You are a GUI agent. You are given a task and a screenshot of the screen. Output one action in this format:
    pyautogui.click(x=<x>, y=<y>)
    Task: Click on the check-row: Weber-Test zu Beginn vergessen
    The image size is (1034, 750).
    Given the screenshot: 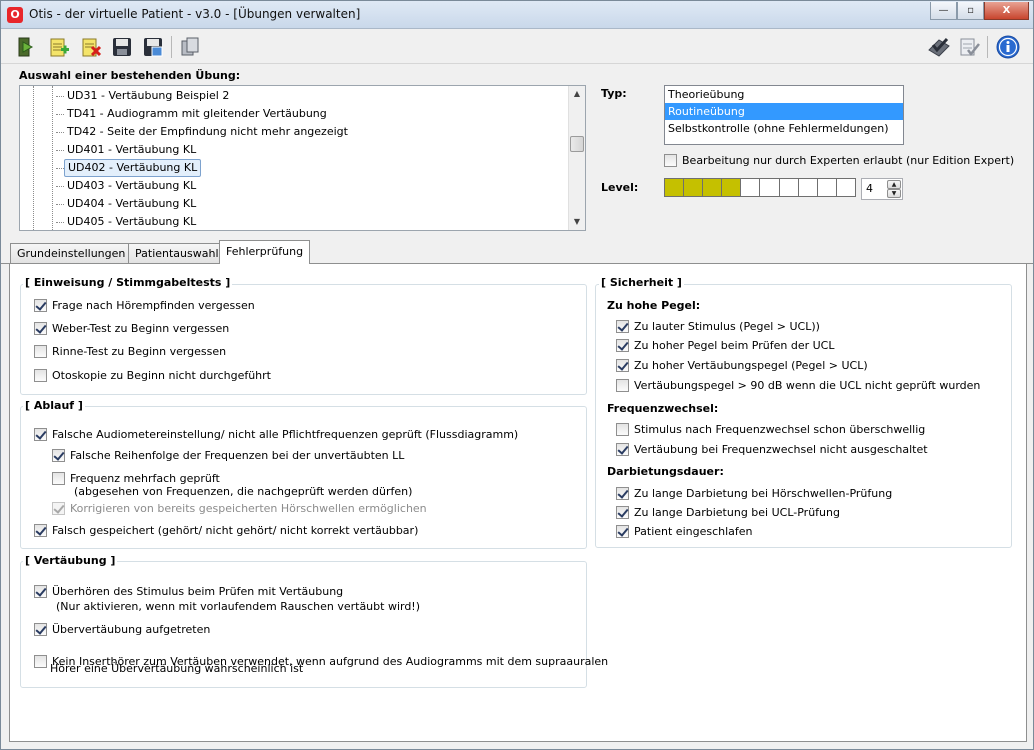 What is the action you would take?
    pyautogui.click(x=131, y=328)
    